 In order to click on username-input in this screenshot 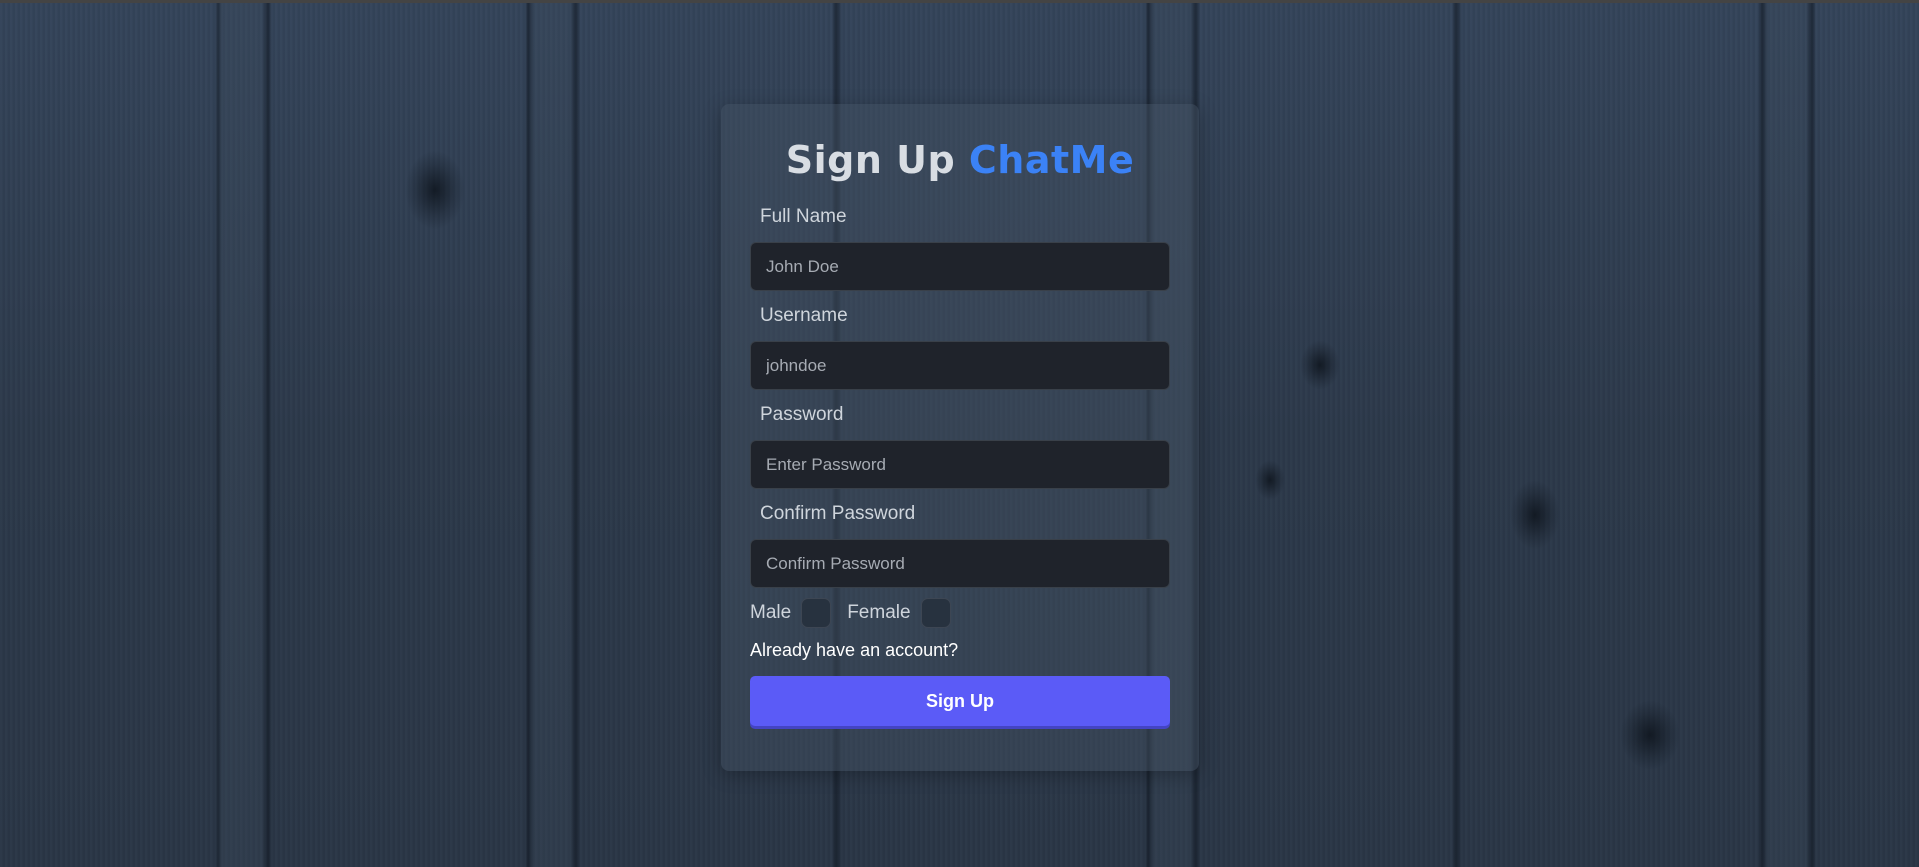, I will do `click(960, 365)`.